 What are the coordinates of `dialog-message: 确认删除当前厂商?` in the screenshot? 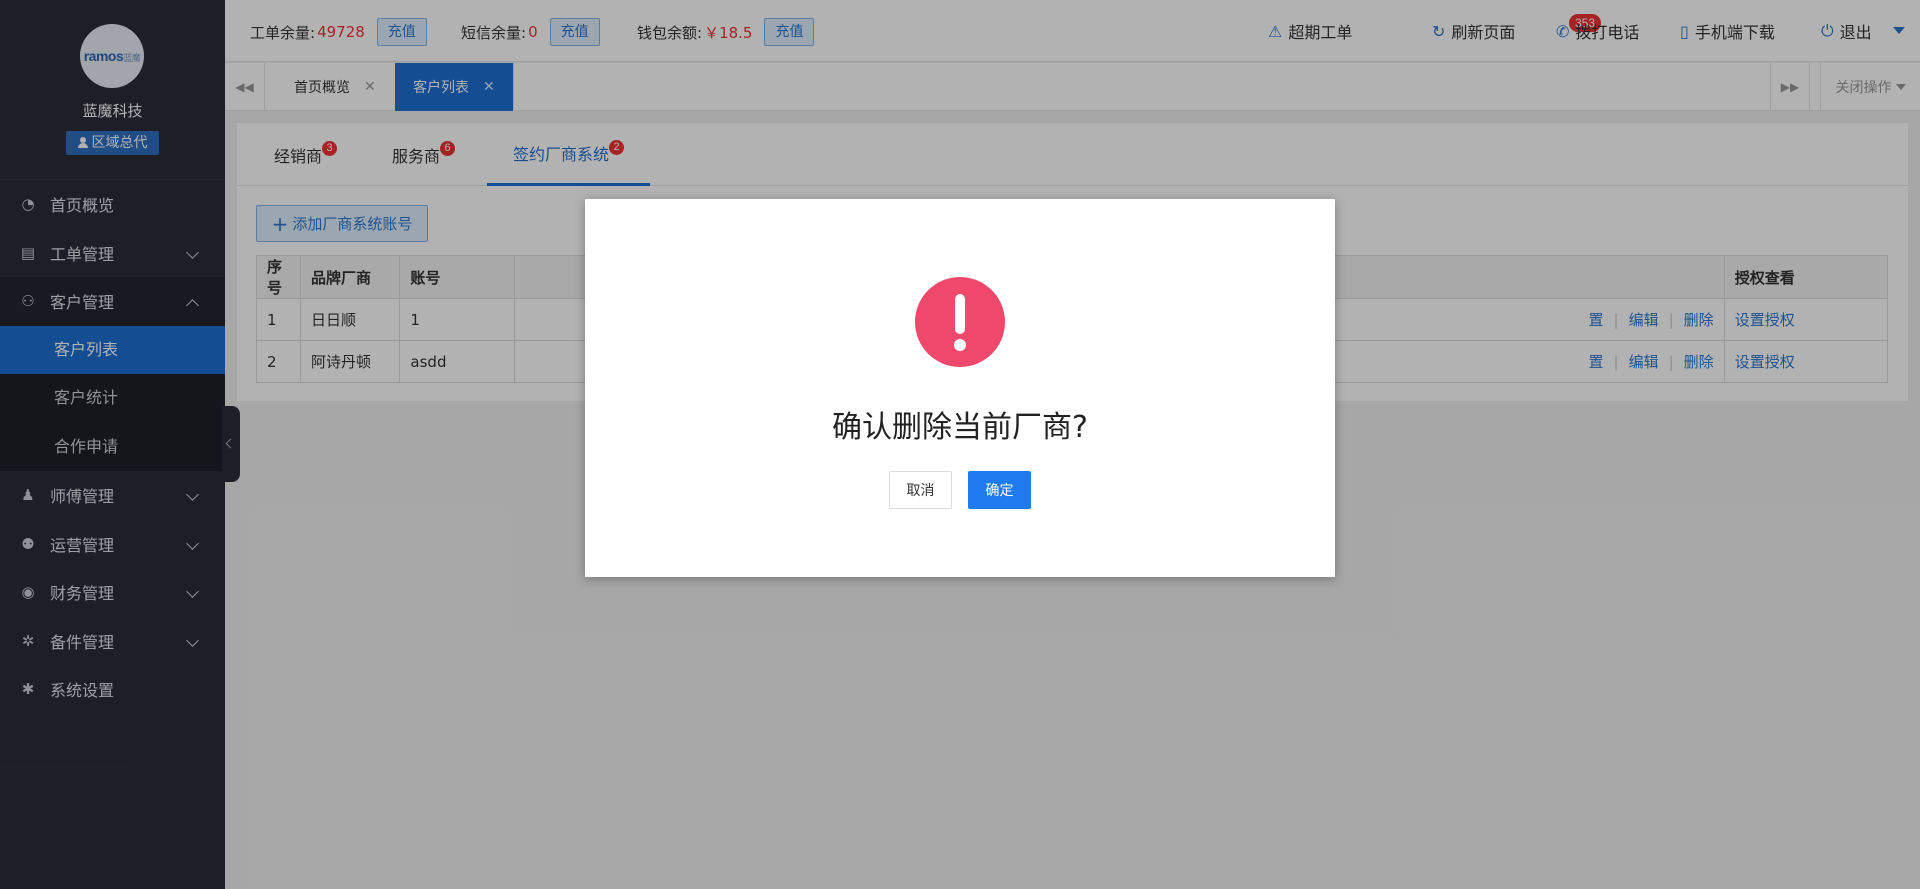 It's located at (960, 427).